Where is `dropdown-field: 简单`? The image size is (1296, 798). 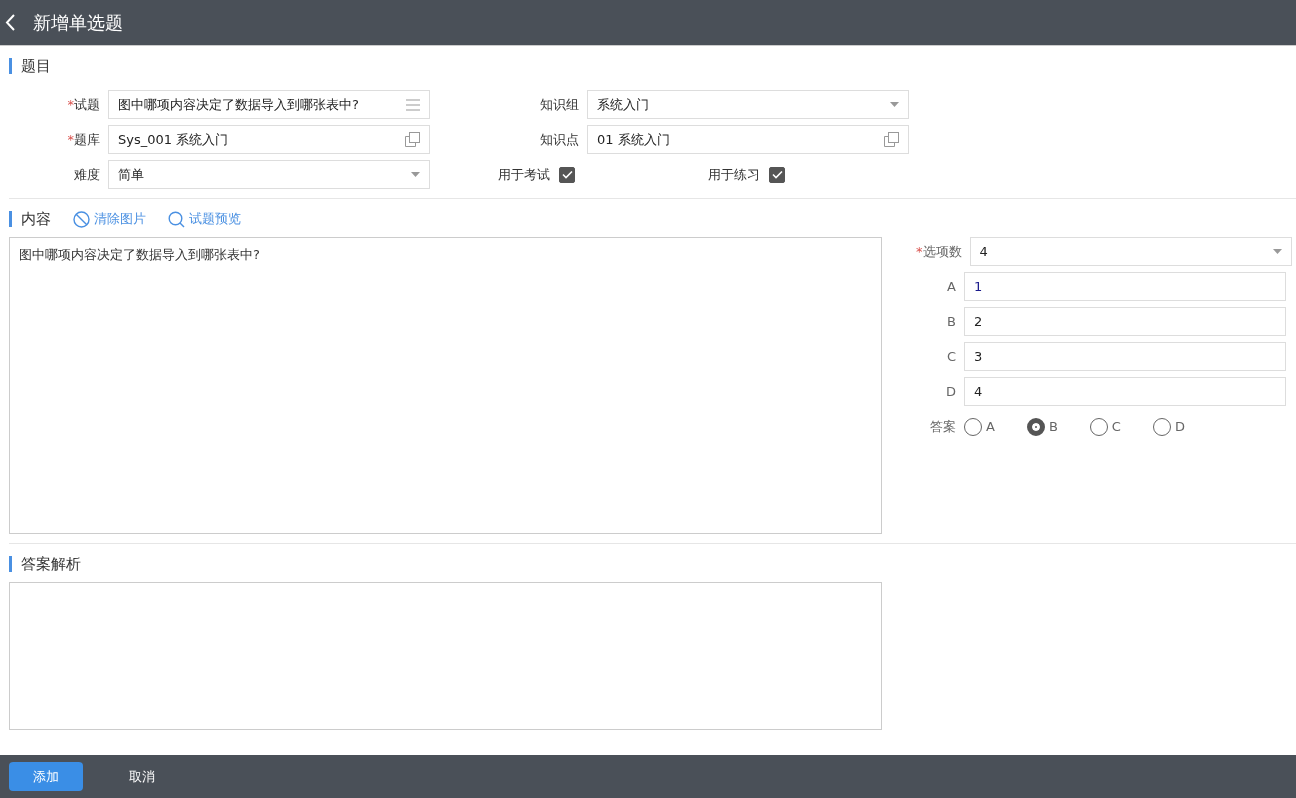 dropdown-field: 简单 is located at coordinates (269, 174).